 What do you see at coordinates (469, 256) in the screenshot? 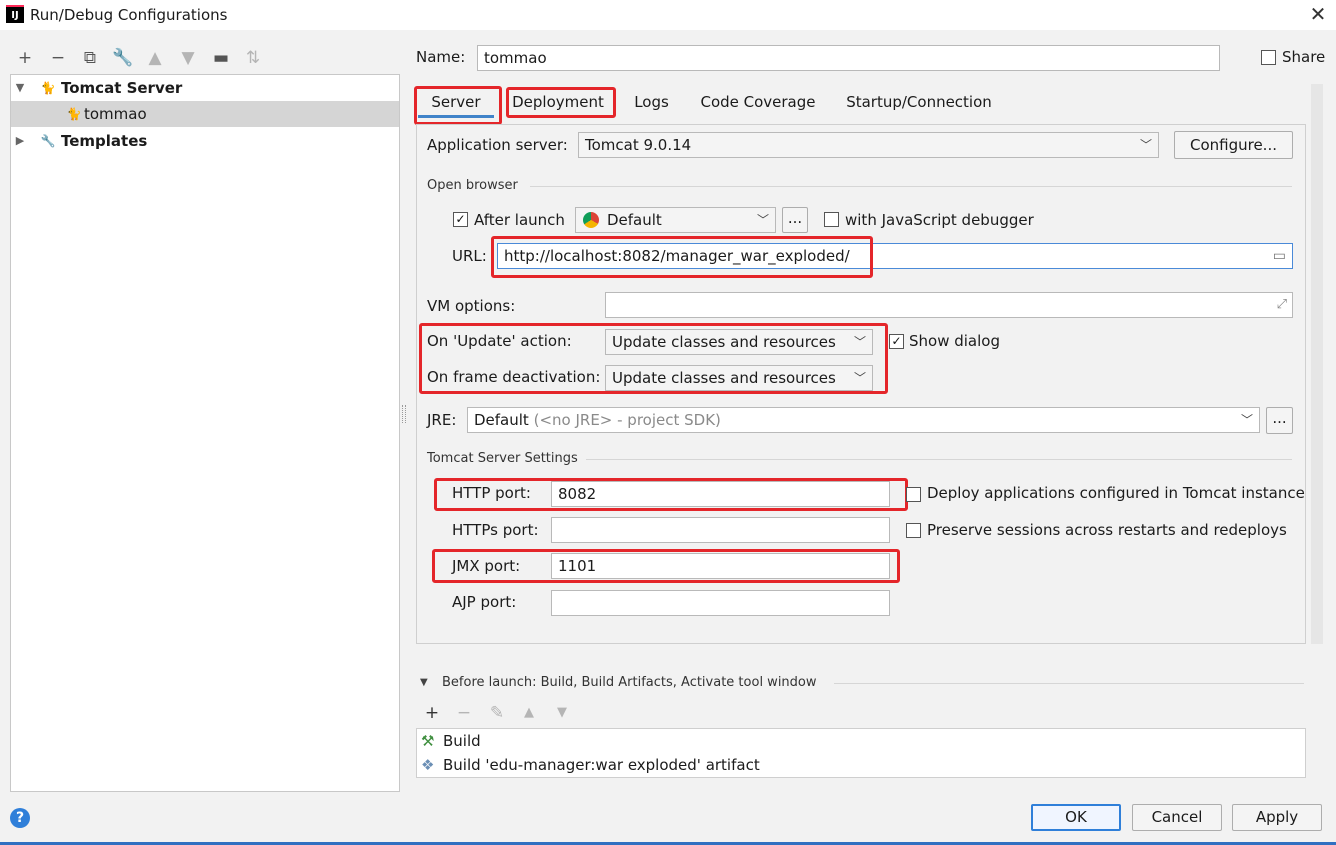
I see `url-label: URL:` at bounding box center [469, 256].